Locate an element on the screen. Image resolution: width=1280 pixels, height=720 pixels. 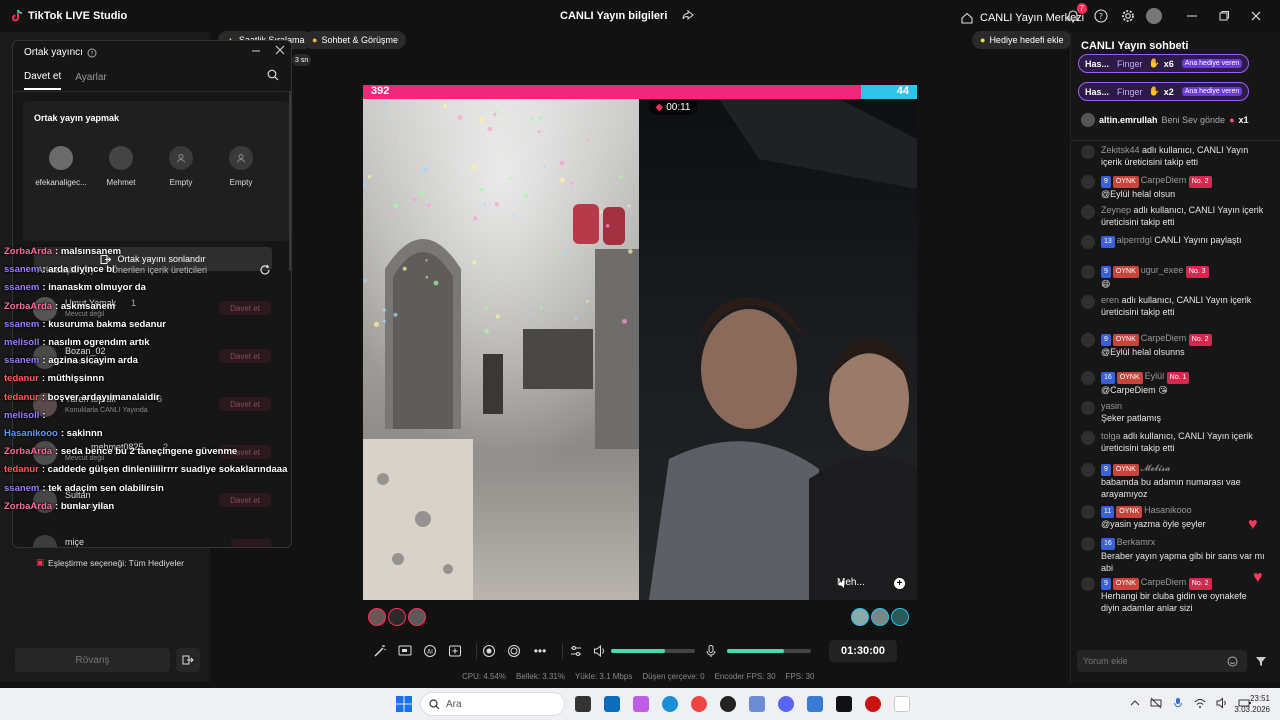
gift-message: Has... Finger ✋ x2 Ana hediye veren is located at coordinates (1164, 91).